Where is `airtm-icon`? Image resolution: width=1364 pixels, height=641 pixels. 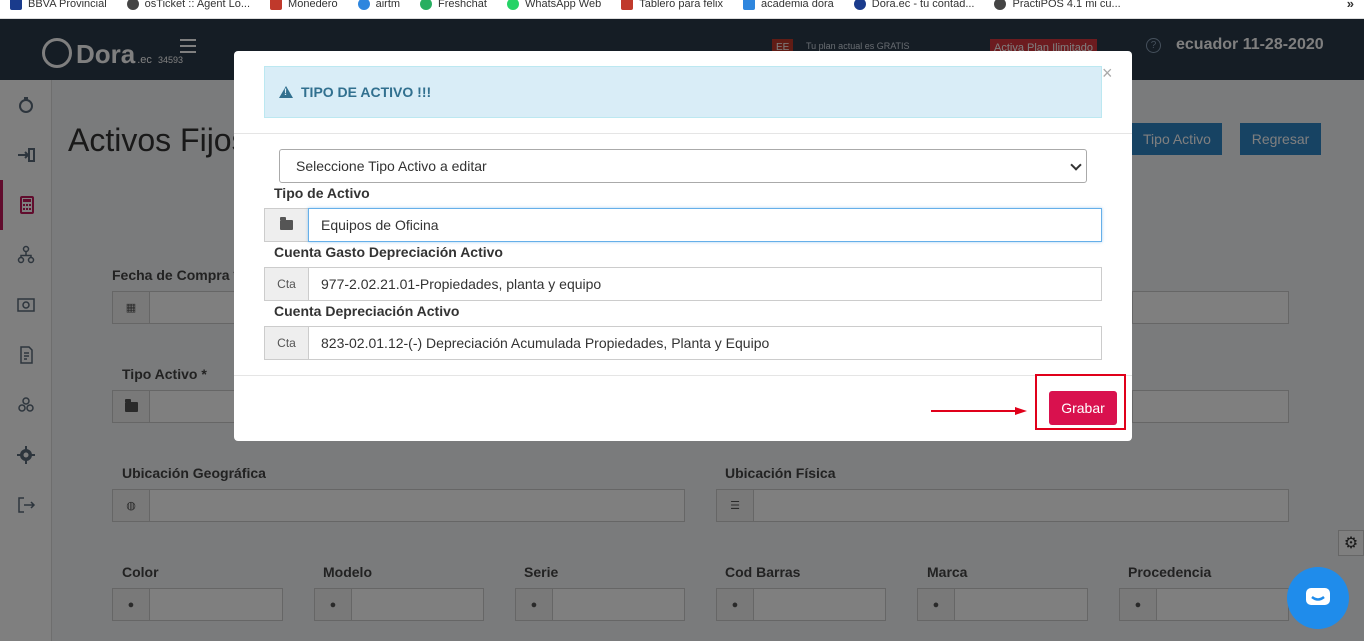
airtm-icon is located at coordinates (363, 5).